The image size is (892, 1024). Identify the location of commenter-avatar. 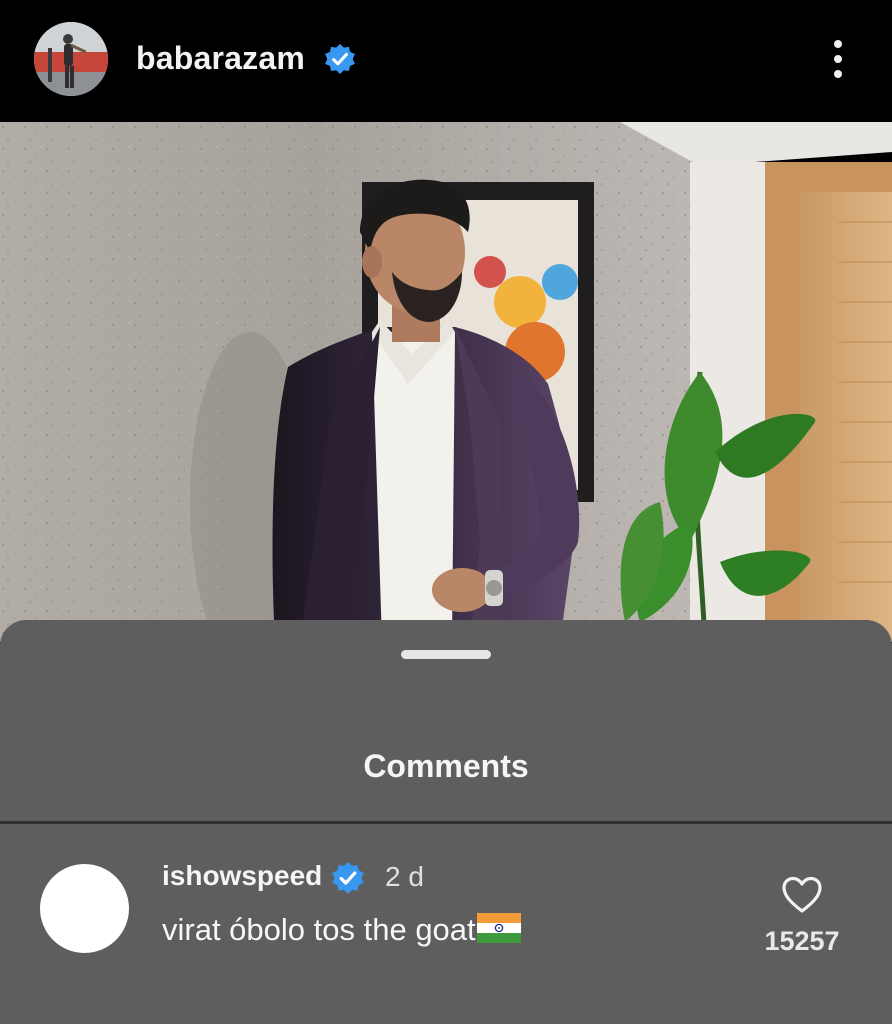
(84, 908).